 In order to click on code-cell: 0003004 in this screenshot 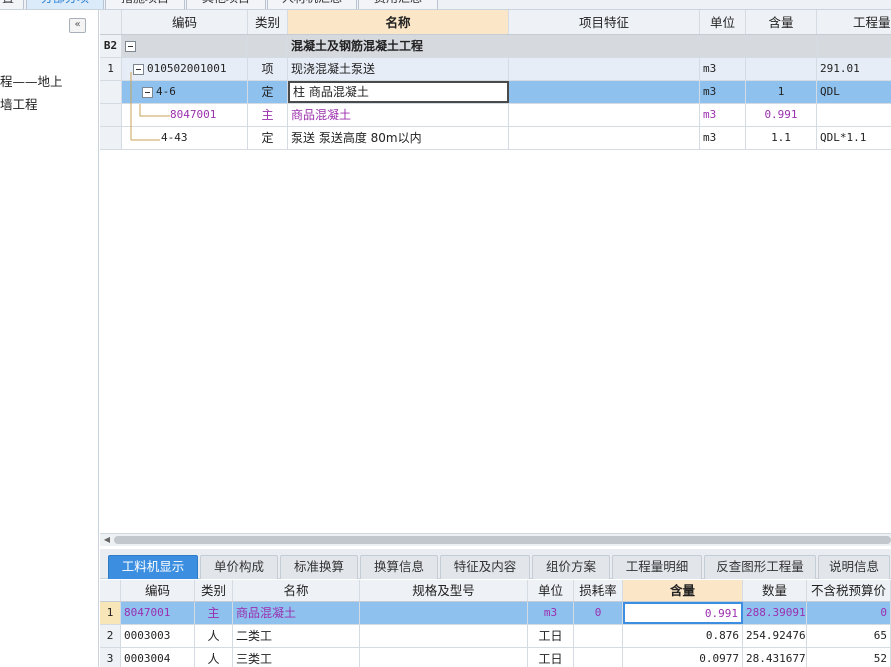, I will do `click(158, 657)`.